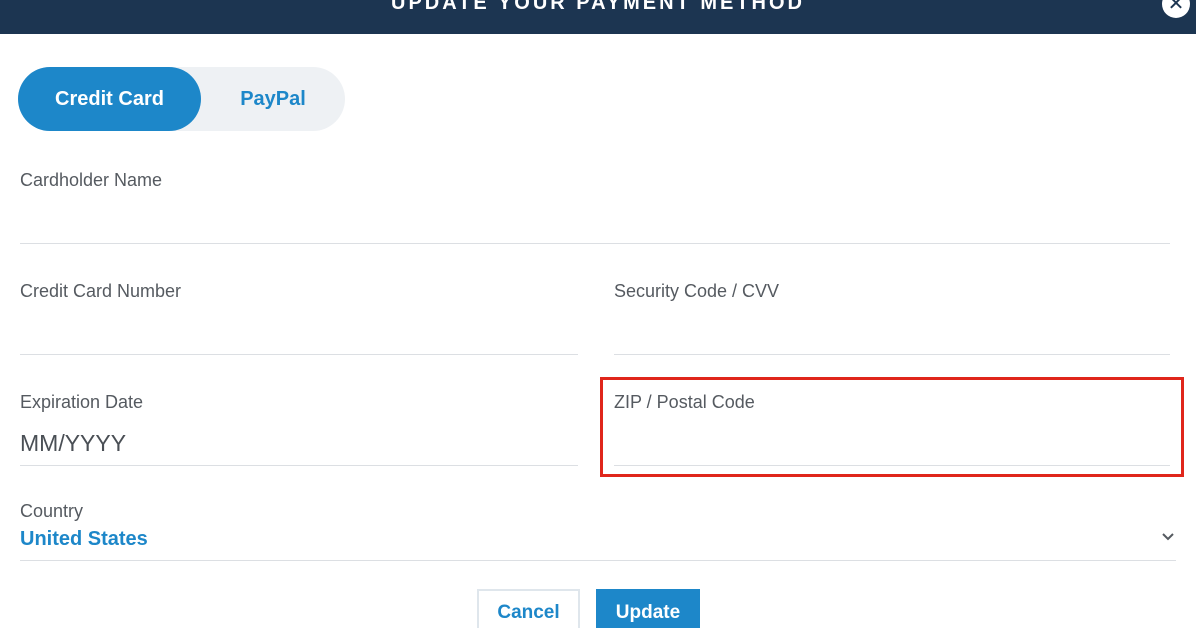  I want to click on paypal-tab: PayPal, so click(273, 99).